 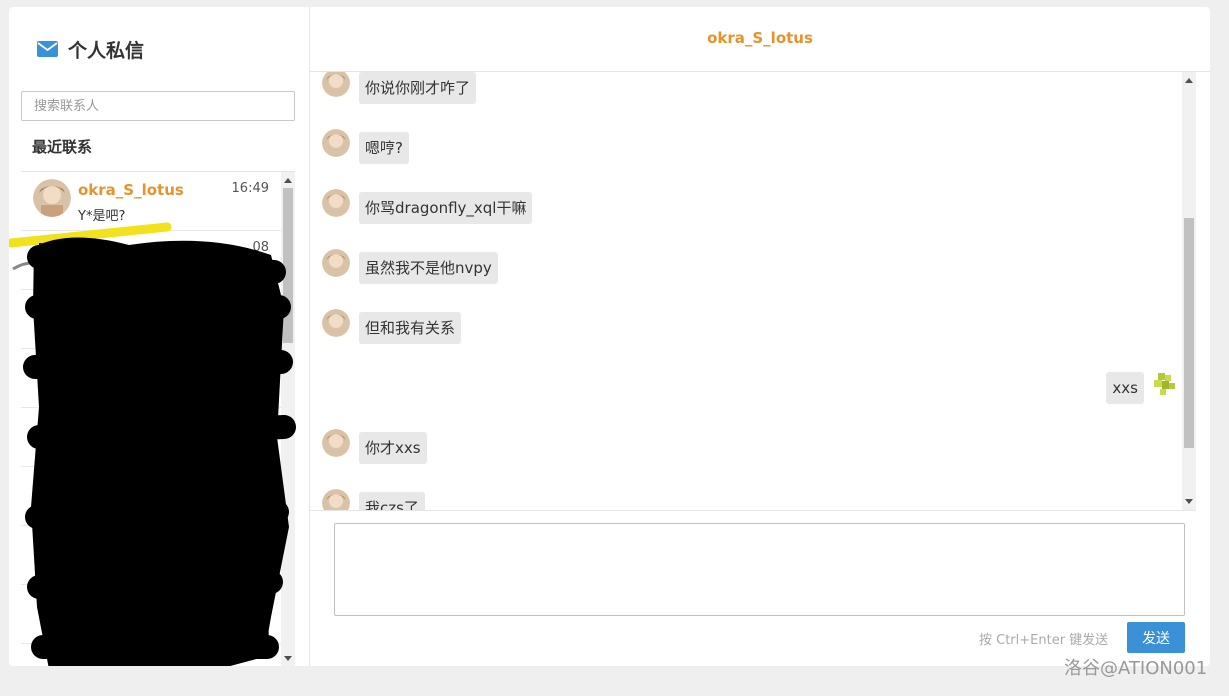 What do you see at coordinates (418, 88) in the screenshot?
I see `message-bubble: 你说你刚才咋了` at bounding box center [418, 88].